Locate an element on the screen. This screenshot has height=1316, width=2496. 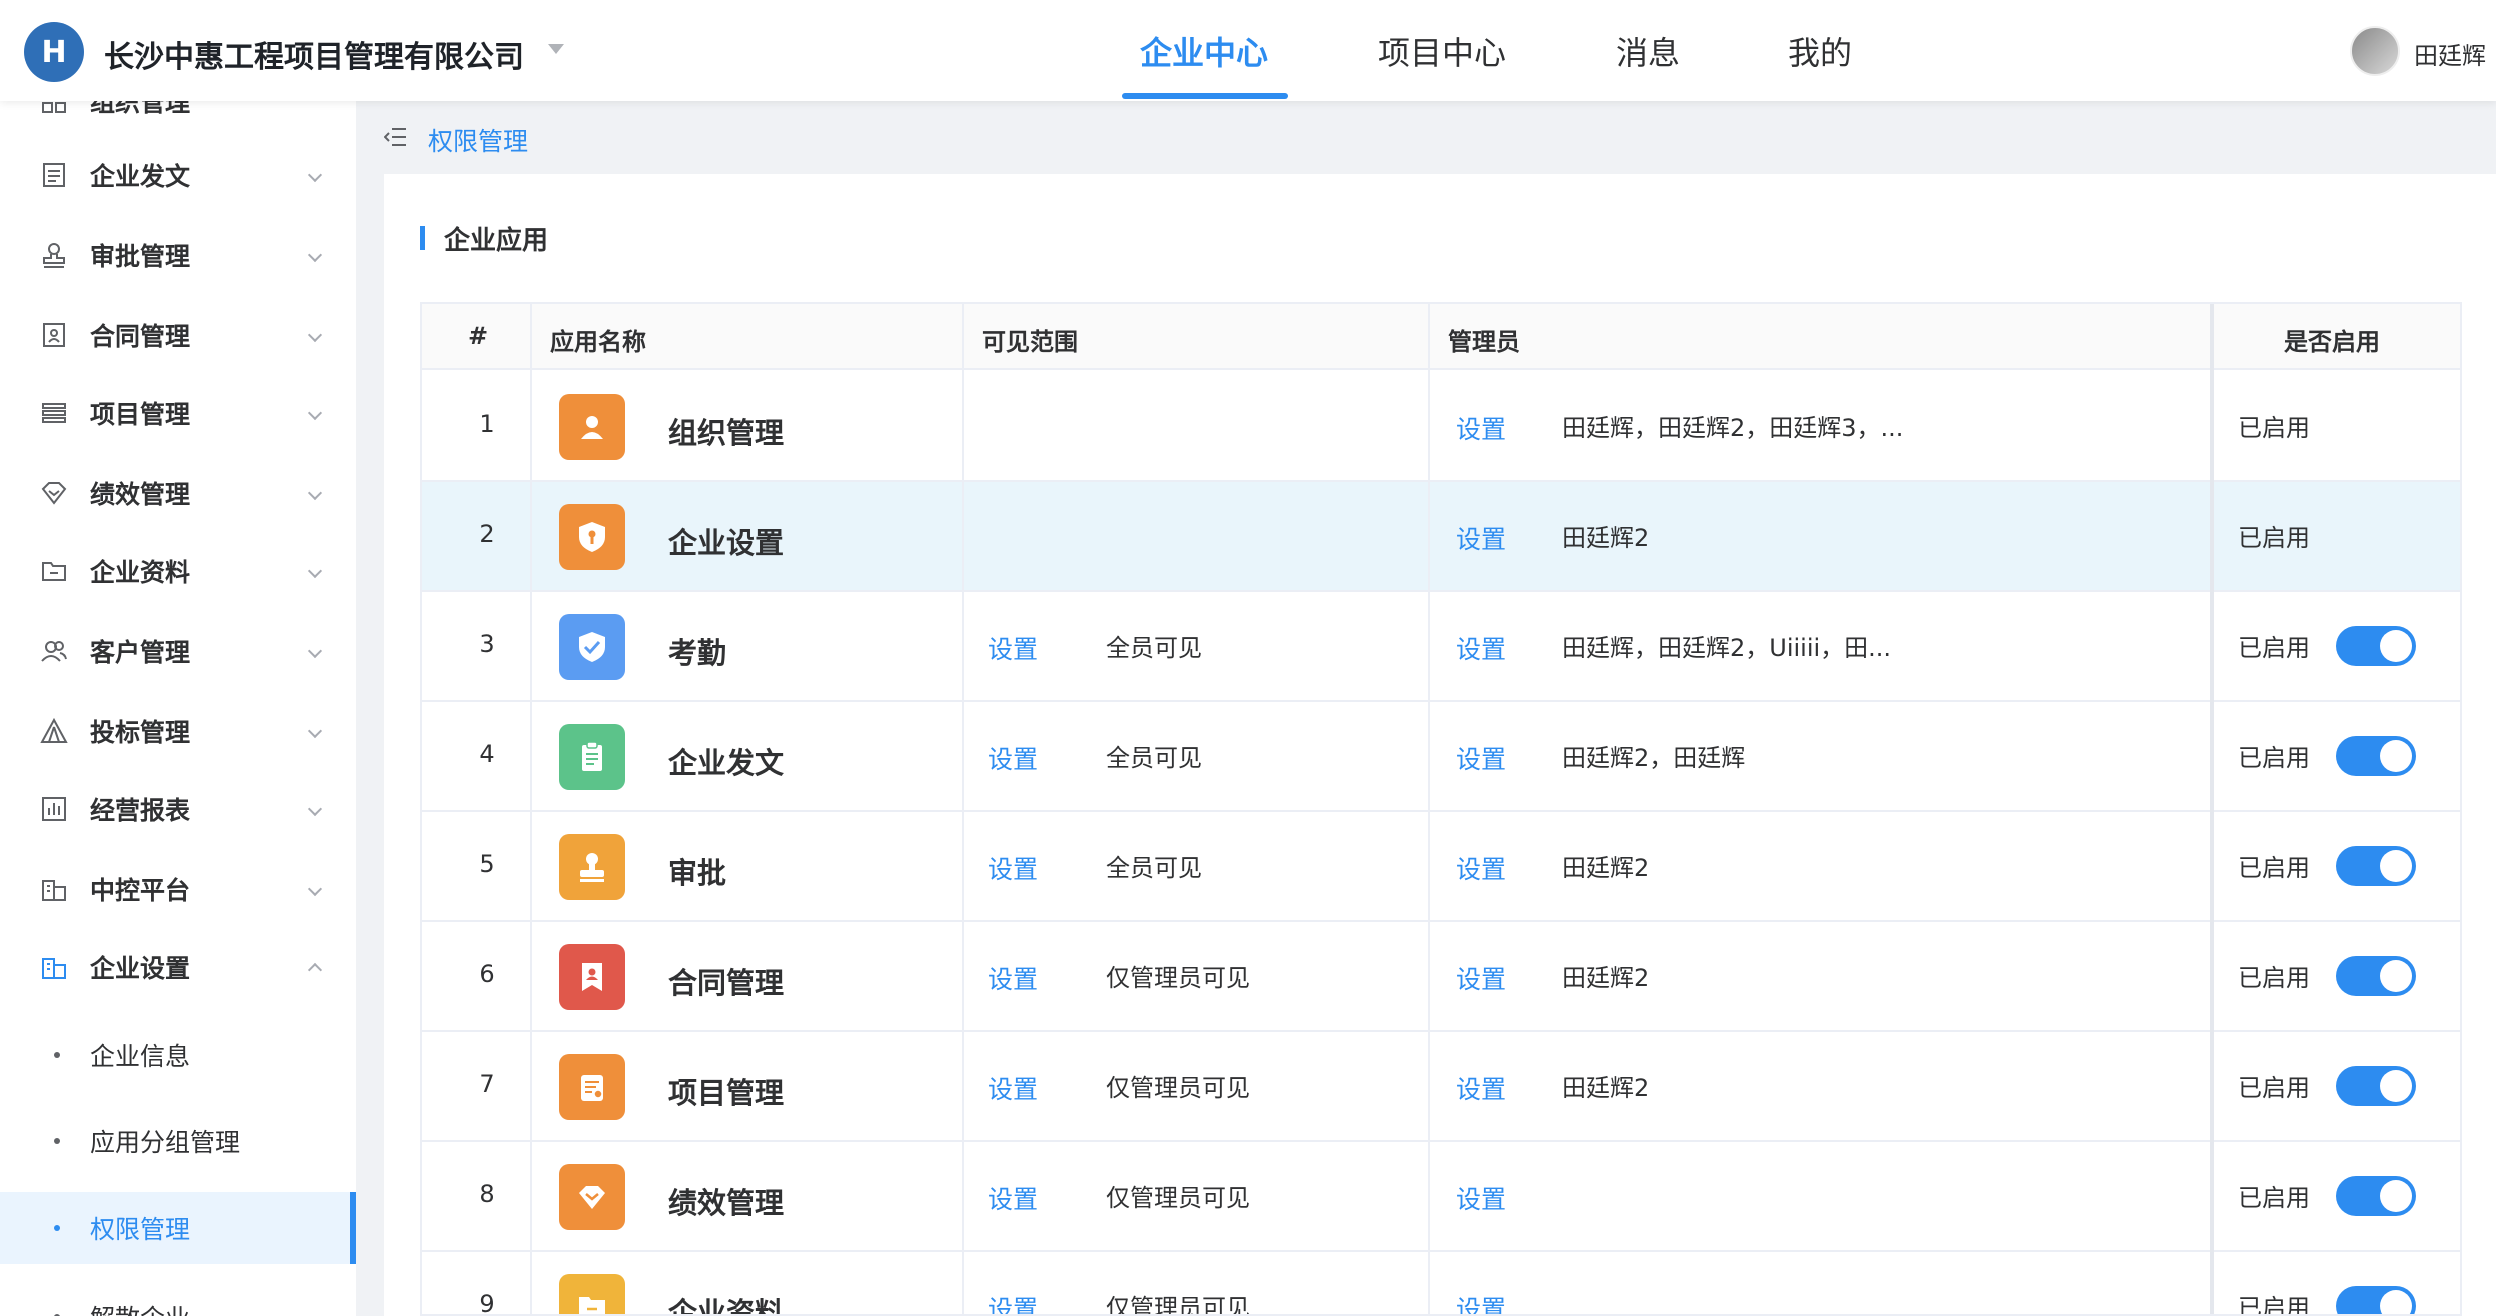
app-name: 考勤 is located at coordinates (697, 653).